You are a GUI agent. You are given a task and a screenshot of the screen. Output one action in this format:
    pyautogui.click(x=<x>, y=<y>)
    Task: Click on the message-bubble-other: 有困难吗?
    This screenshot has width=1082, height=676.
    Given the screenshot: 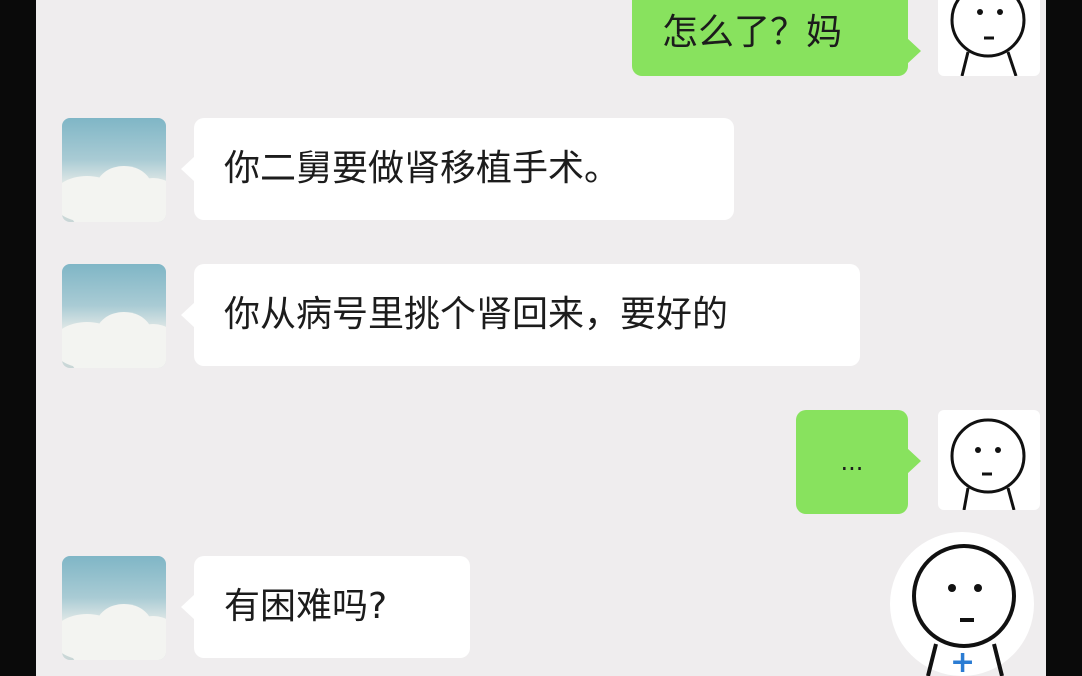 What is the action you would take?
    pyautogui.click(x=325, y=607)
    